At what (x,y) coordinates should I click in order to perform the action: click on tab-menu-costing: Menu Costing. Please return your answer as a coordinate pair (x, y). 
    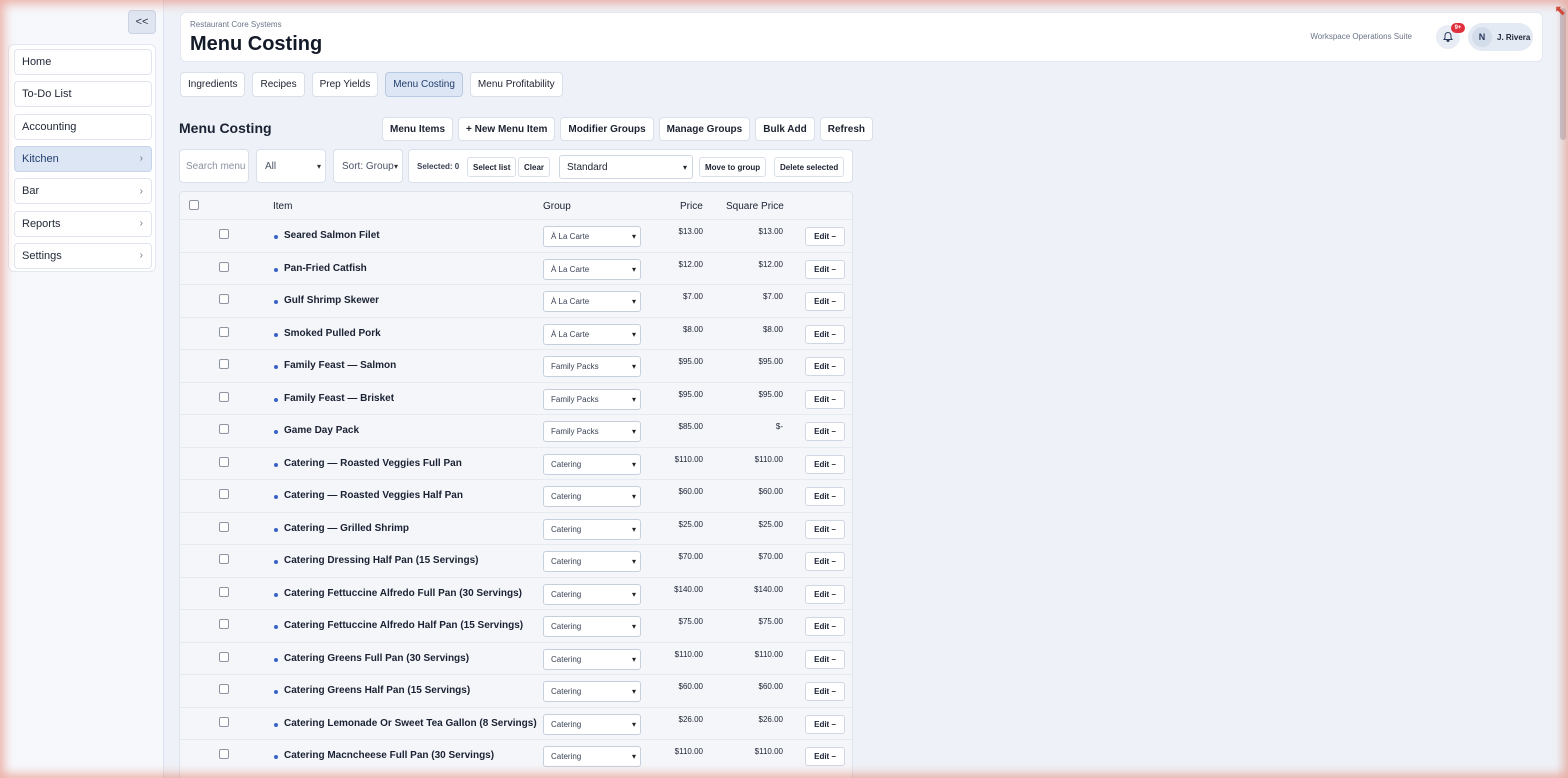
    Looking at the image, I should click on (424, 84).